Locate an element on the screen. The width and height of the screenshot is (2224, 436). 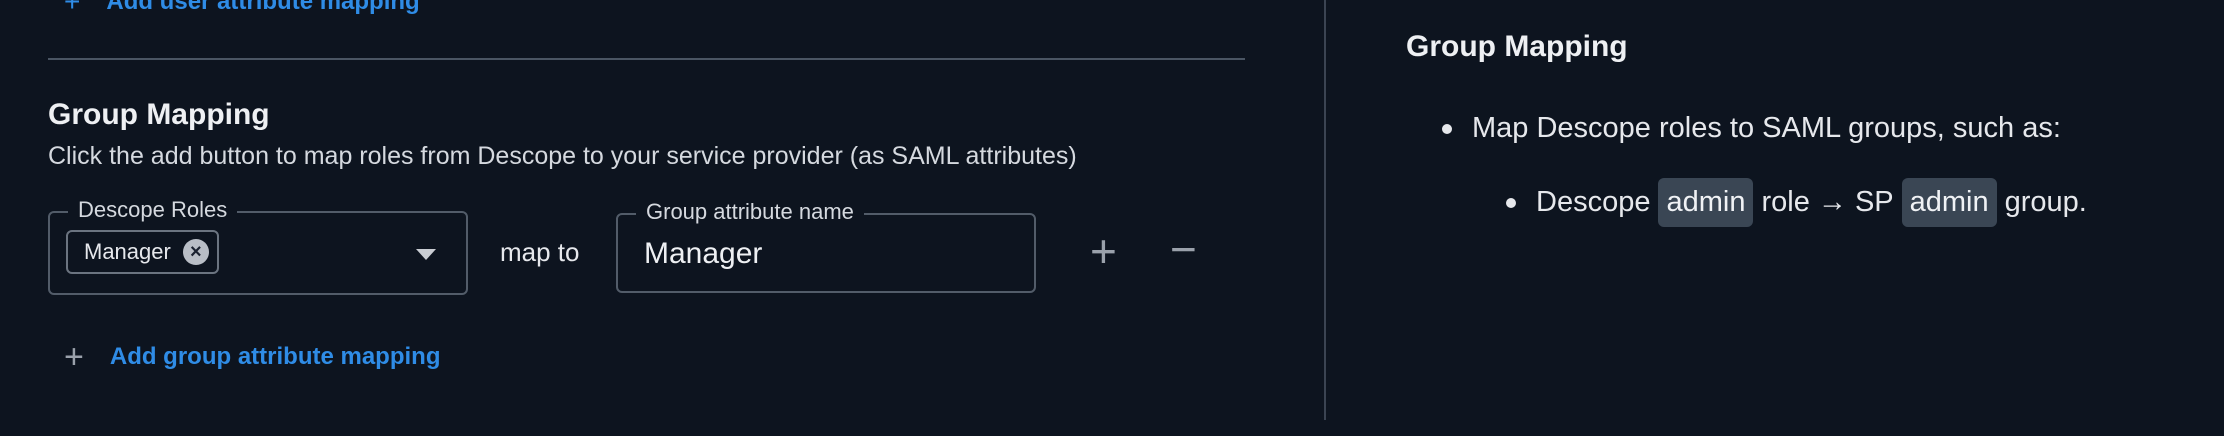
help-sub-bullet-part-3: group. is located at coordinates (2045, 202).